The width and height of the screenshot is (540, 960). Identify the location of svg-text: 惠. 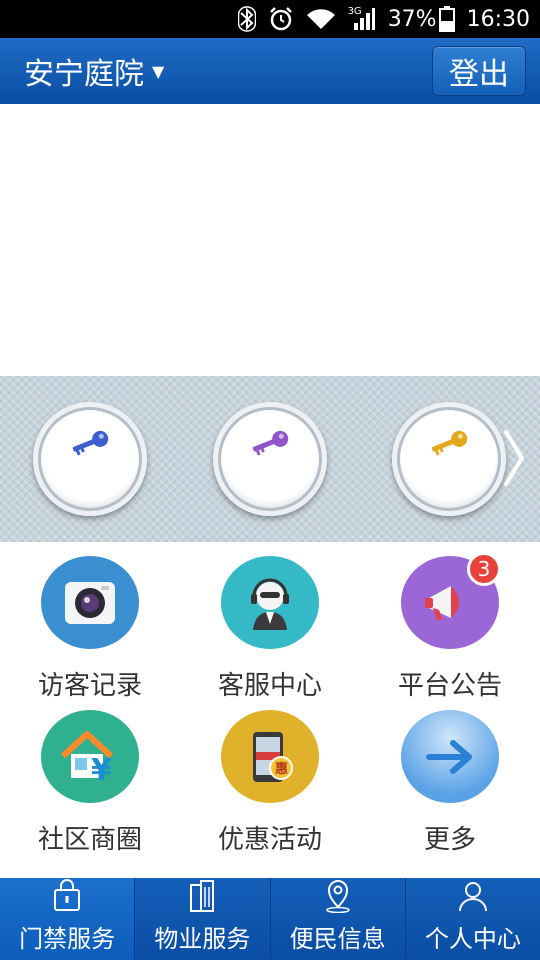
(281, 769).